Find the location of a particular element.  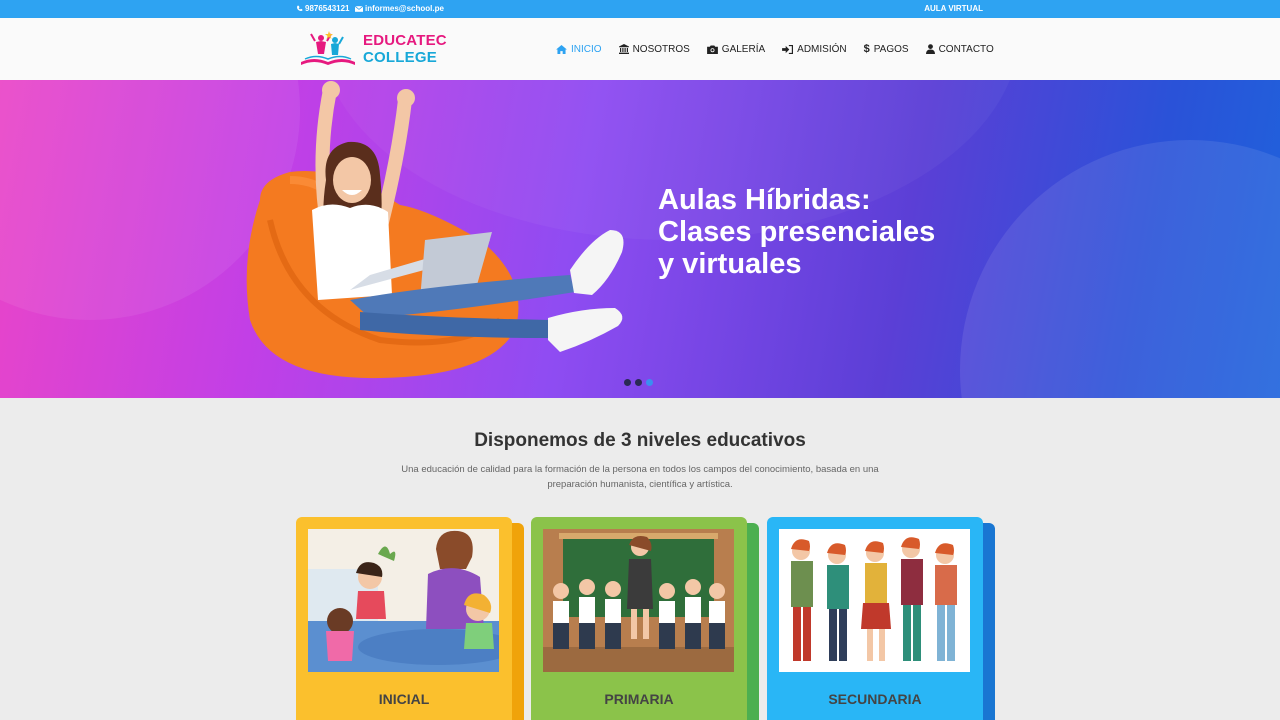

dollar-icon: $ is located at coordinates (866, 49).